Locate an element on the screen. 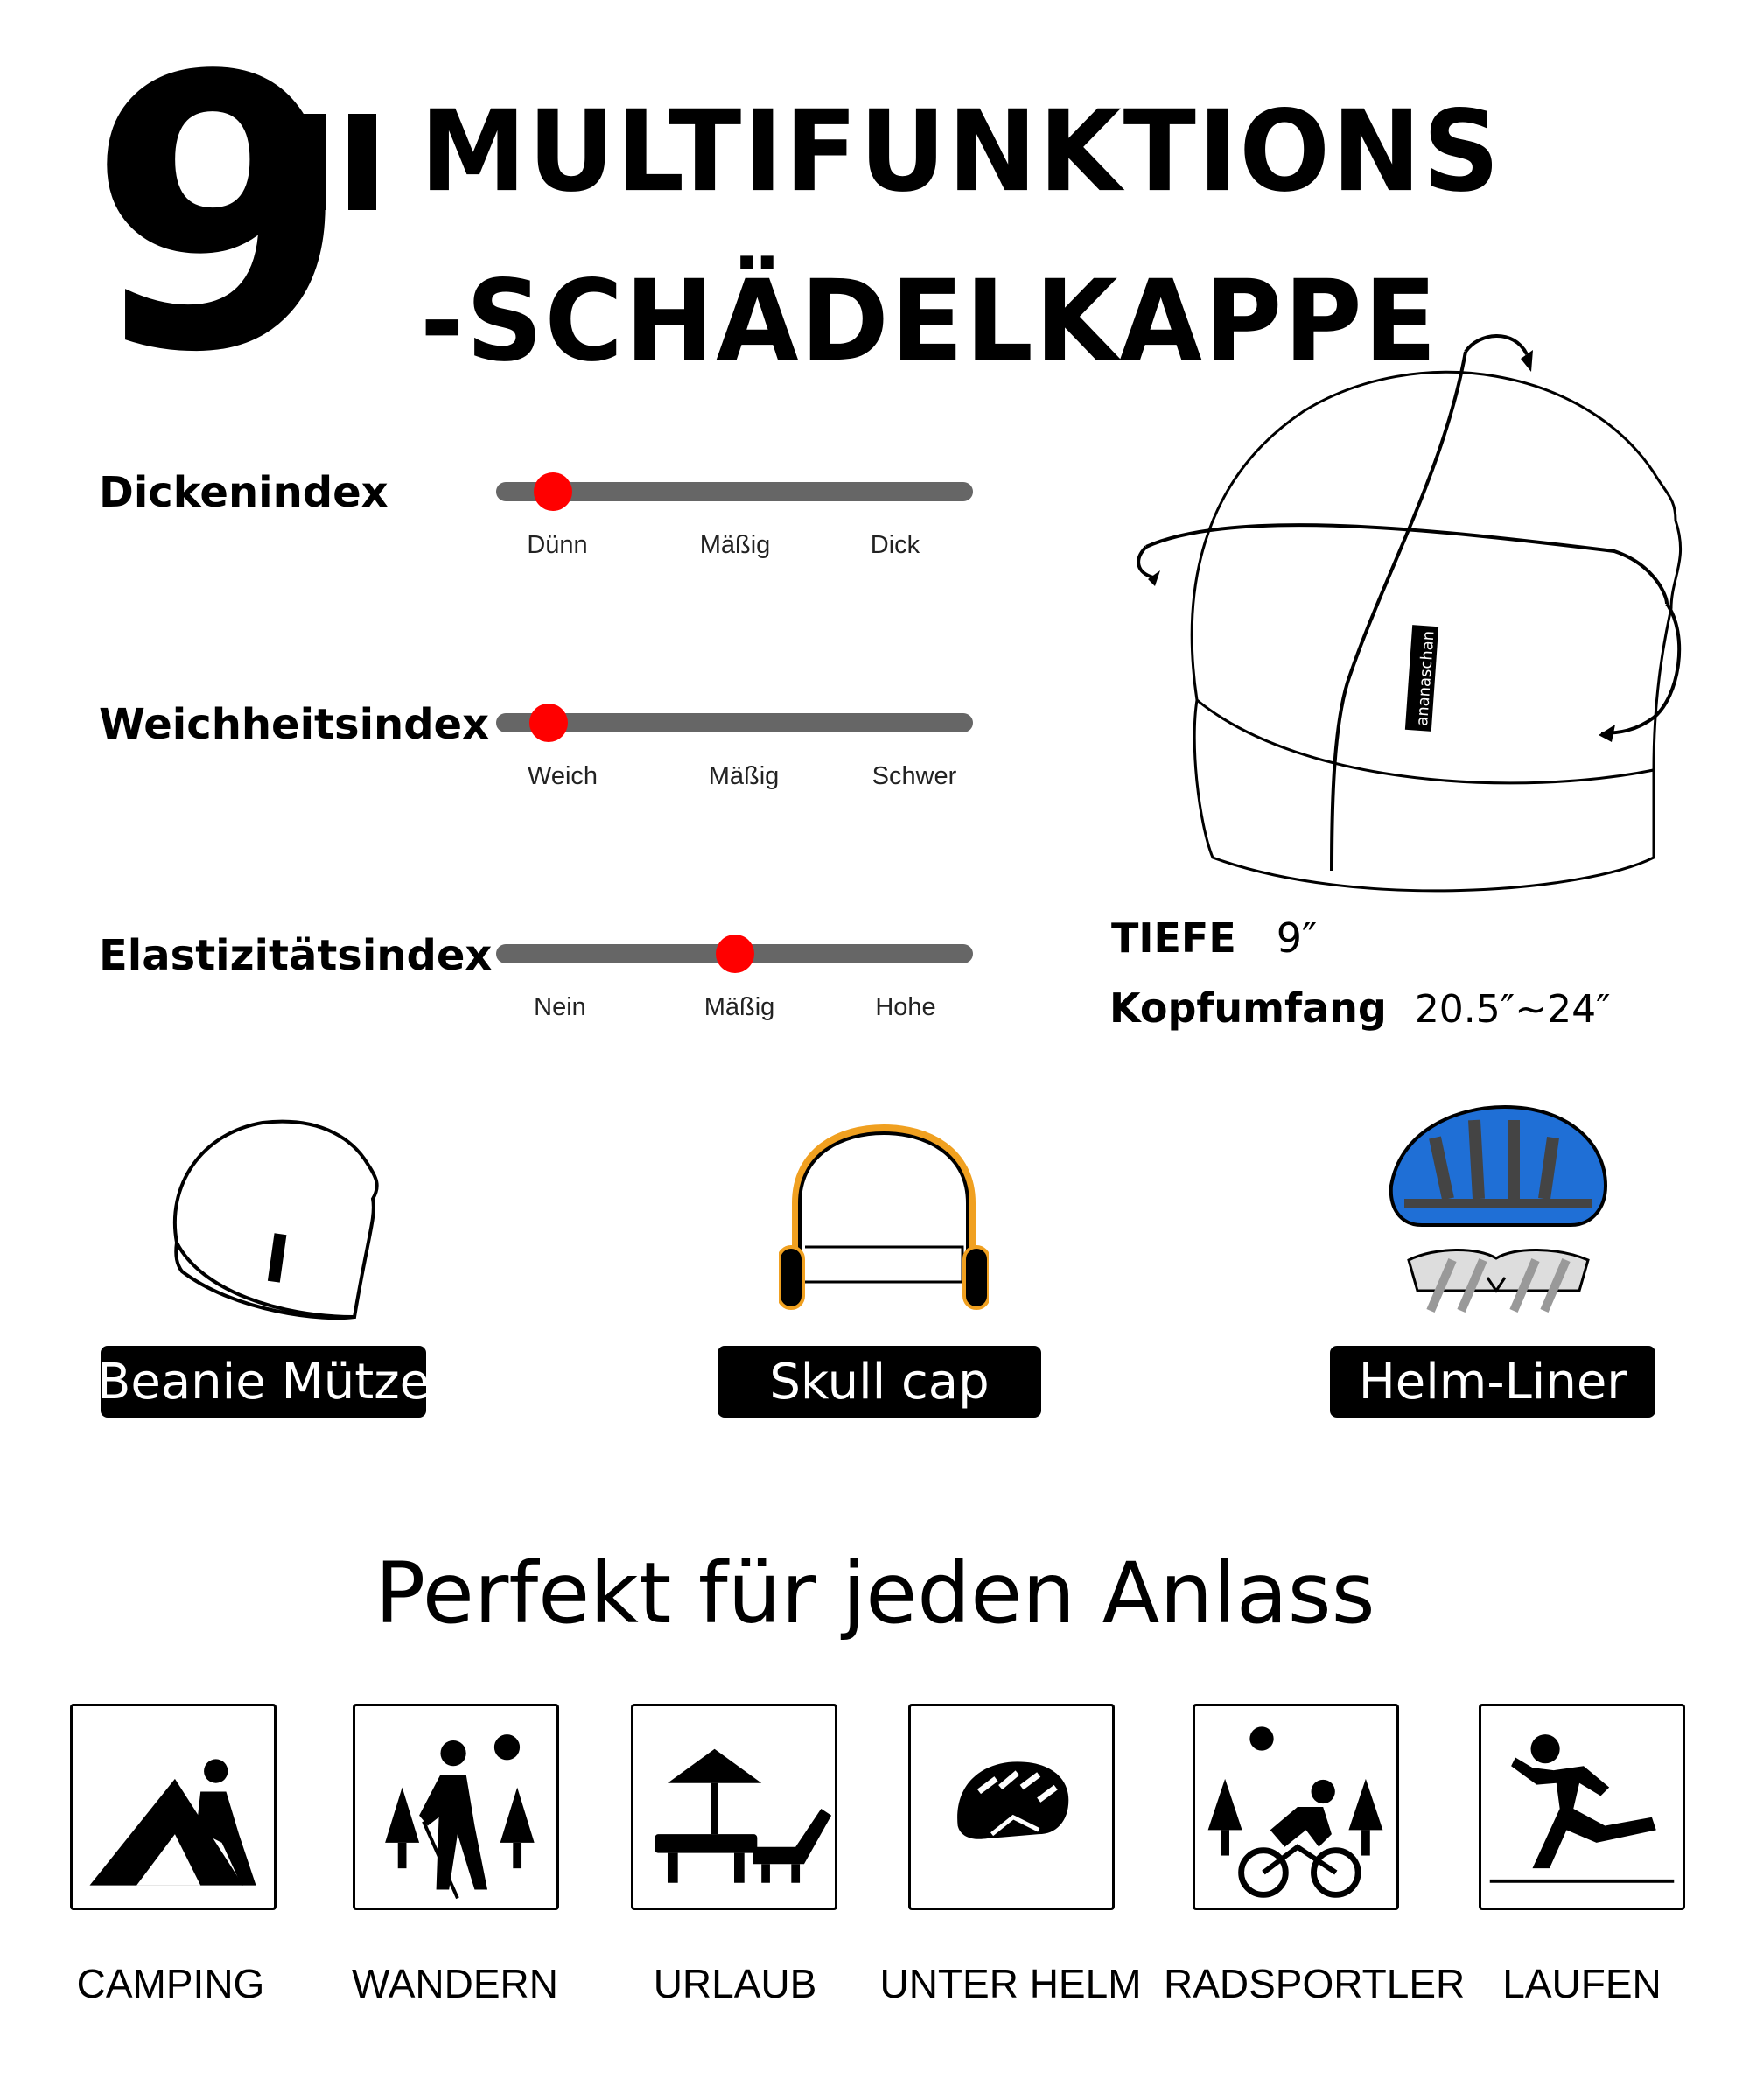 This screenshot has height=2100, width=1750. depth-label: TIEFE is located at coordinates (1173, 938).